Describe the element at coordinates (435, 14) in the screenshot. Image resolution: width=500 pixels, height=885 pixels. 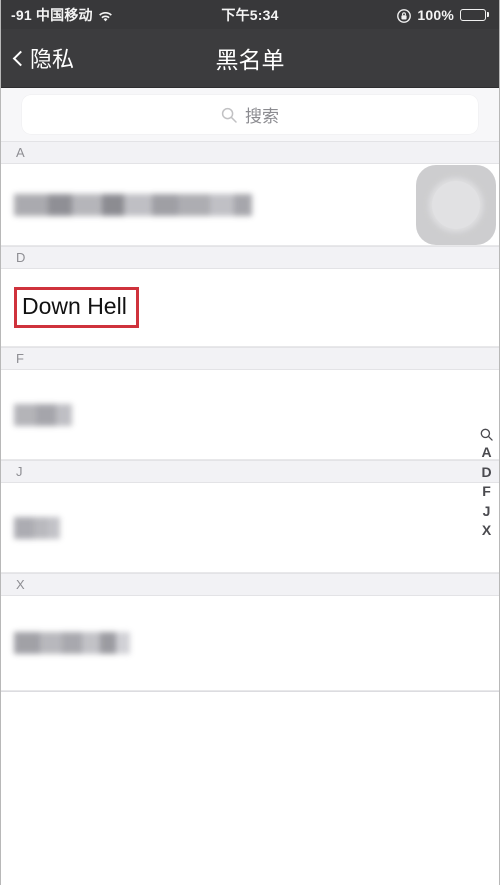
I see `battery-percent-label: 100%` at that location.